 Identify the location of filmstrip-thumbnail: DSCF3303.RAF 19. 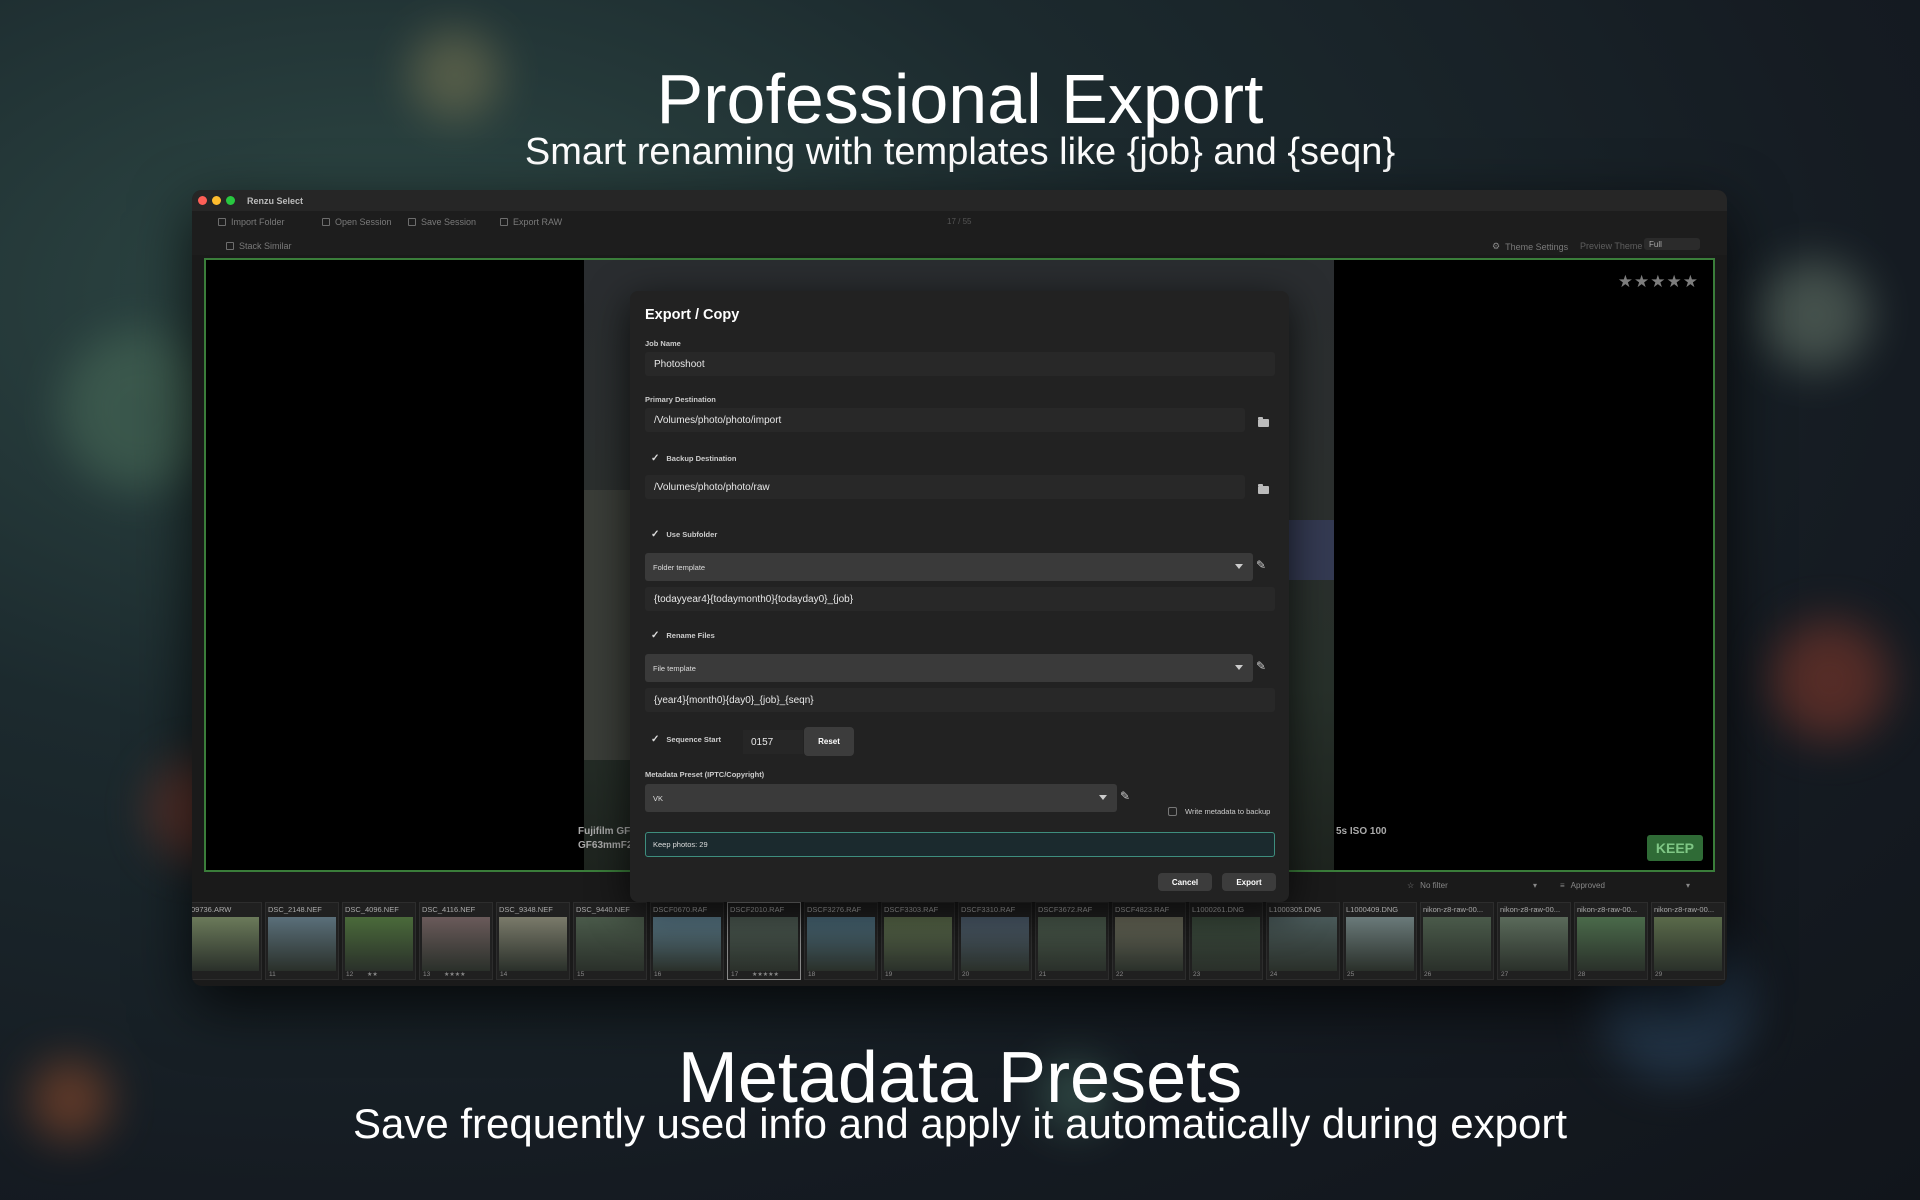
(918, 941).